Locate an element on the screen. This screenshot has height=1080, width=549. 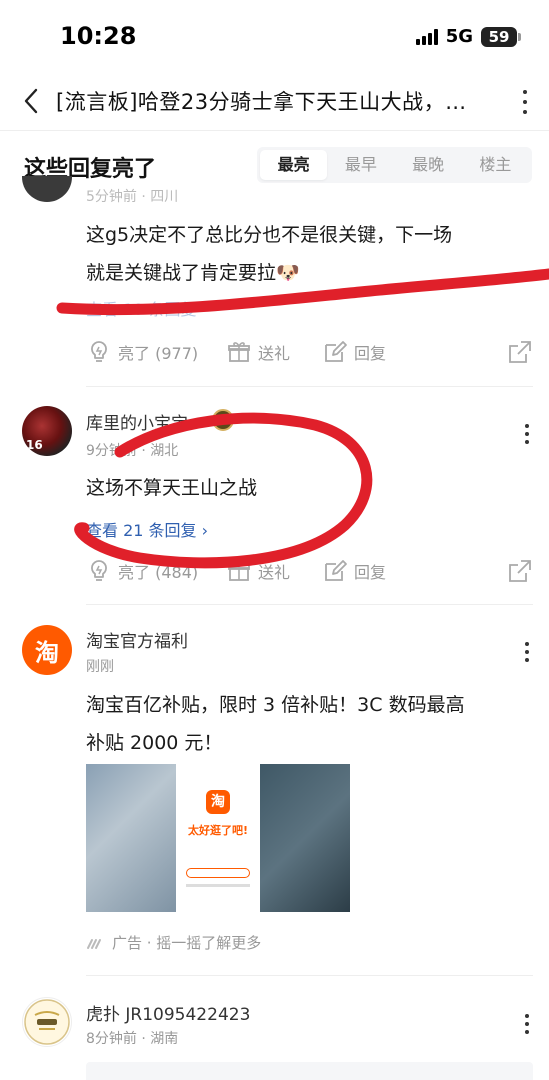
signal-icon is located at coordinates (426, 36).